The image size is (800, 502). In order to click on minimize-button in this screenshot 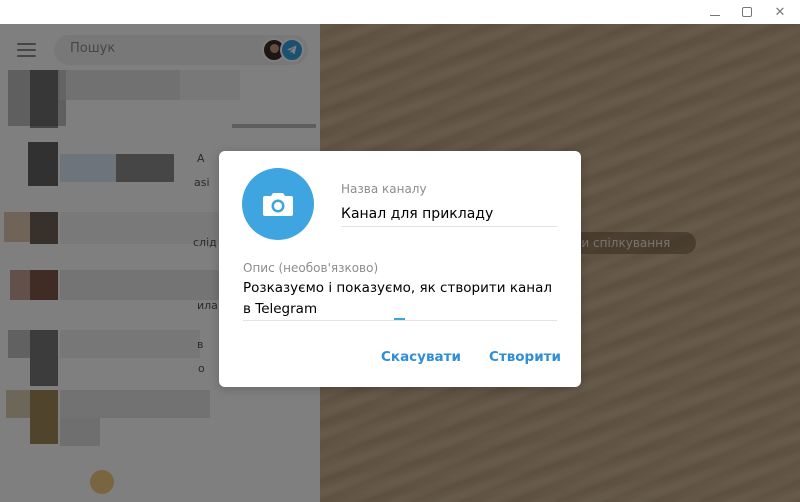, I will do `click(715, 12)`.